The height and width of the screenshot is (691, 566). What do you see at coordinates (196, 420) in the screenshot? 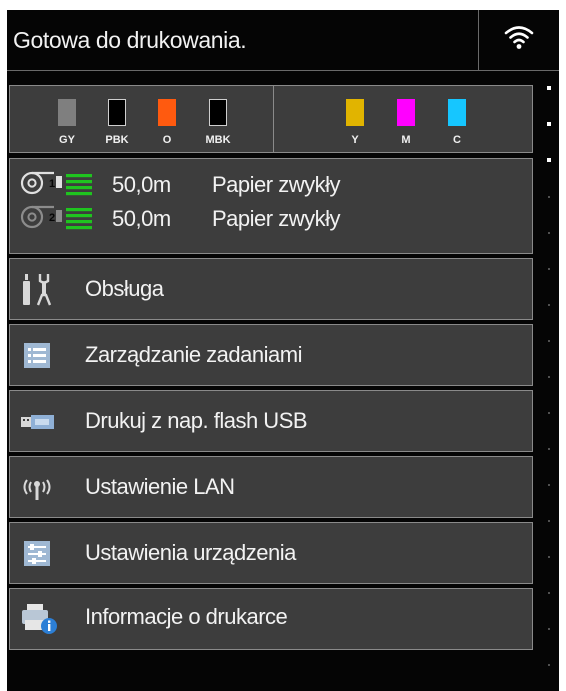
I see `menu-label-drukuj-usb: Drukuj z nap. flash USB` at bounding box center [196, 420].